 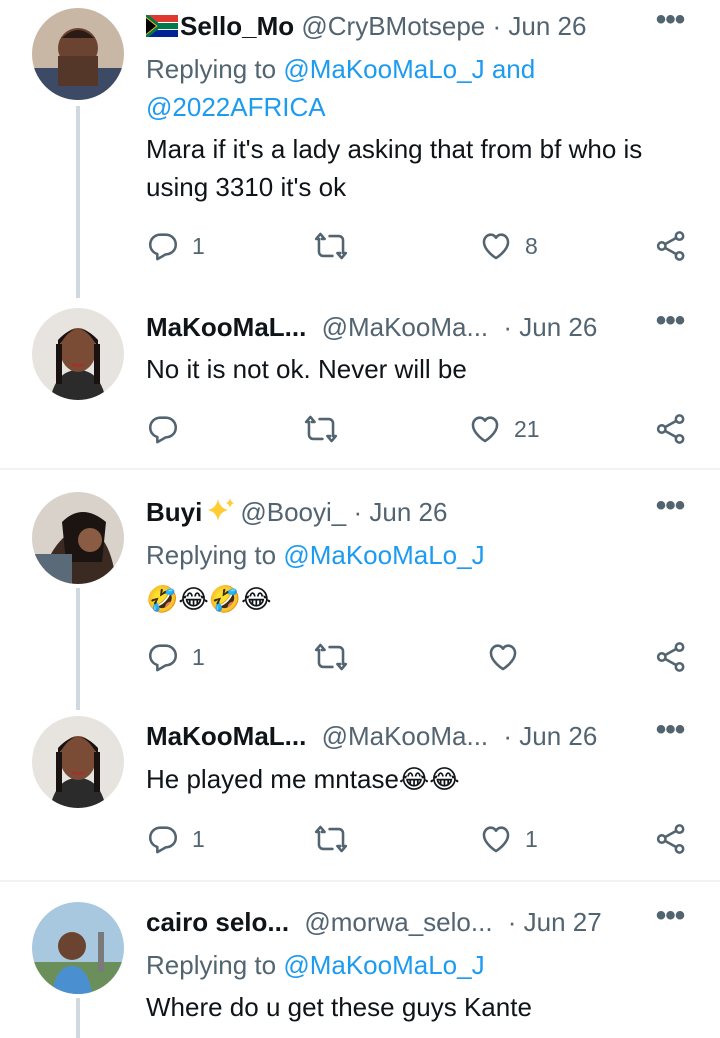 I want to click on mention-and: and, so click(x=513, y=69).